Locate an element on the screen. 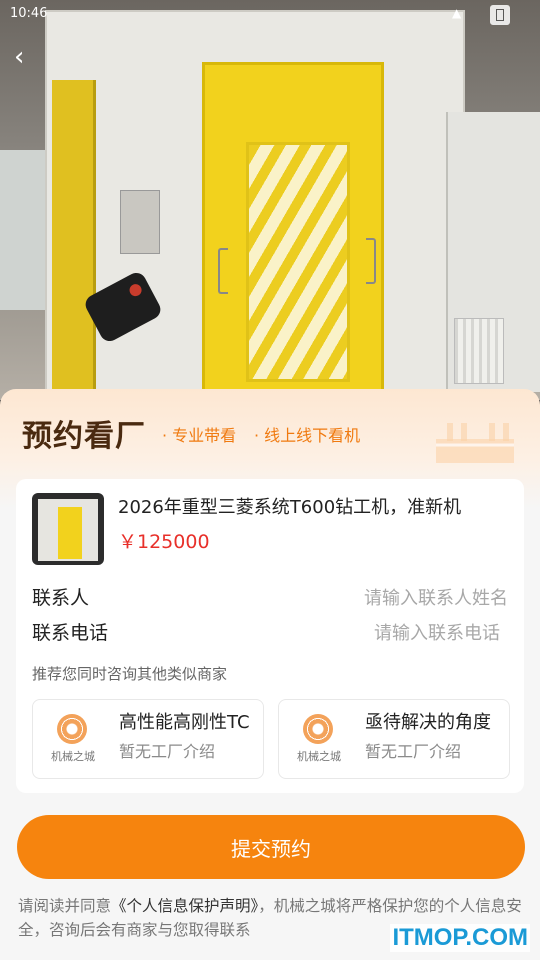  contact-label: 联系人 is located at coordinates (61, 598).